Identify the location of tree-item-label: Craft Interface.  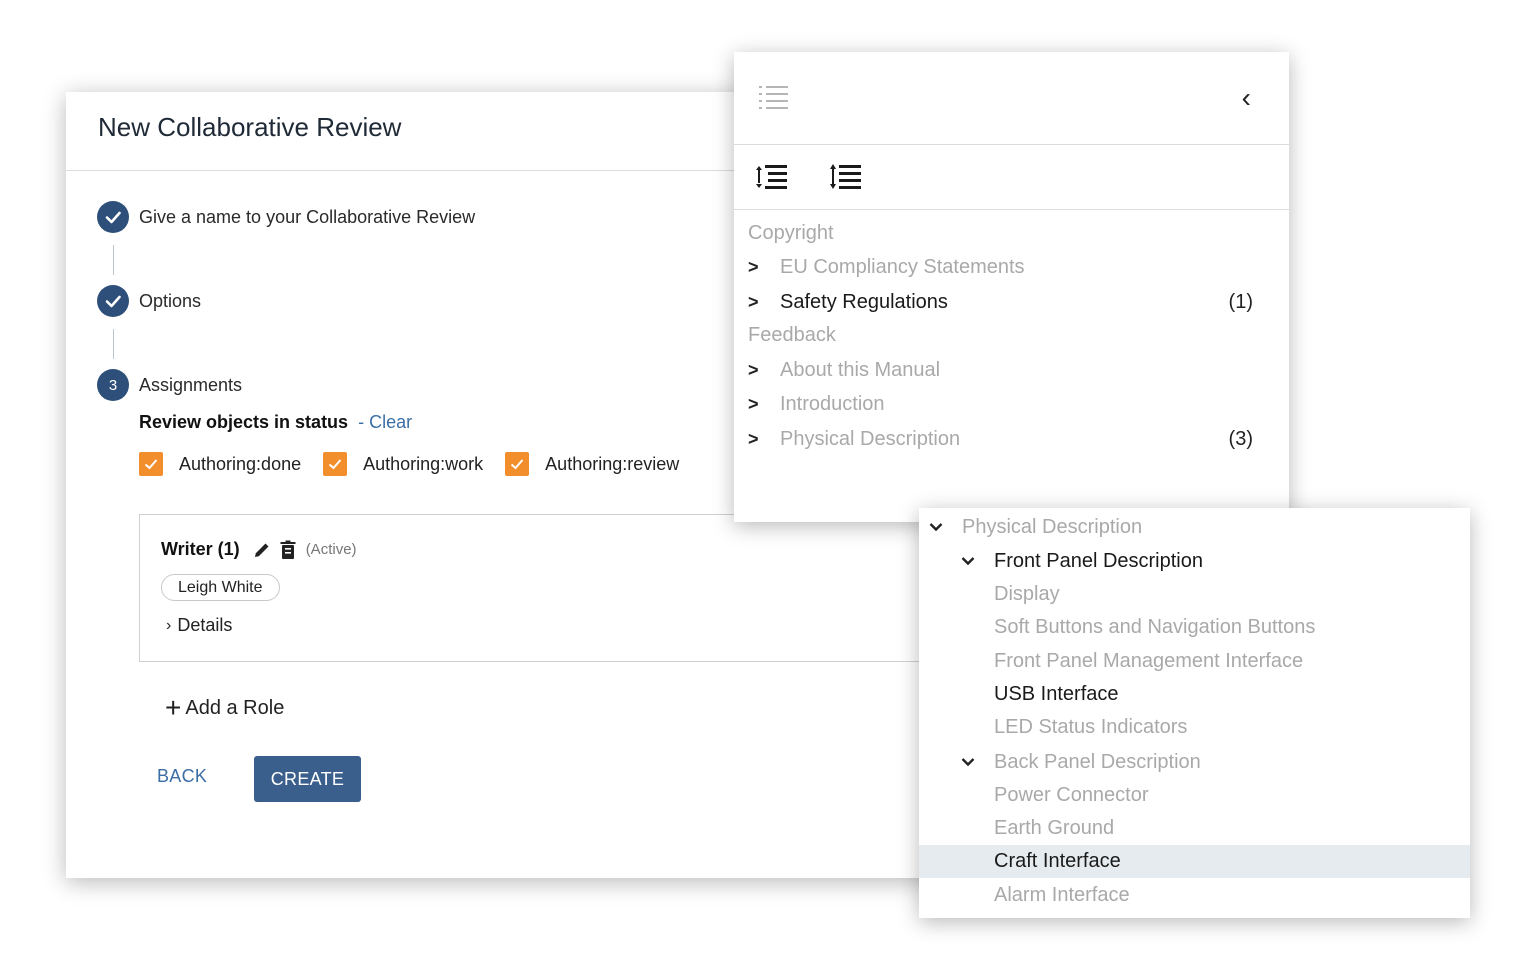
(1057, 861).